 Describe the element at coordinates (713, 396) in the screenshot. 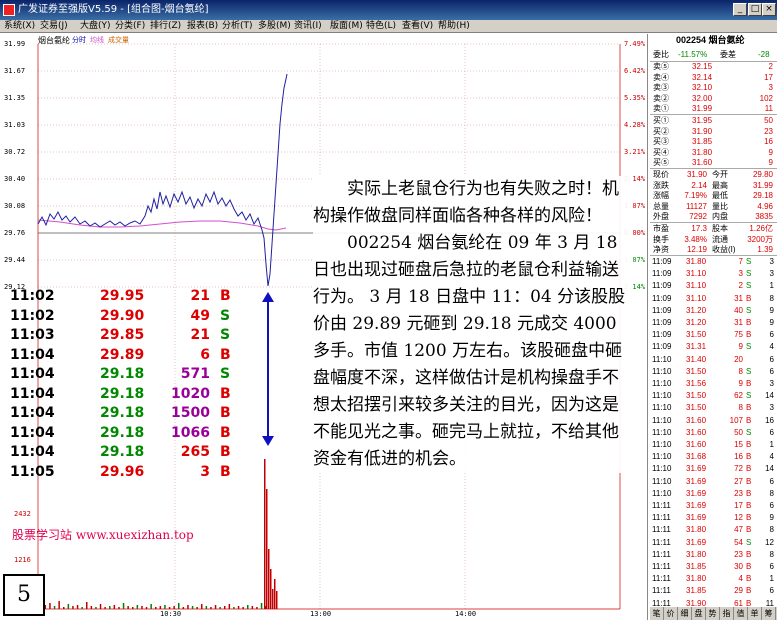

I see `tick-row: 11:10 31.50 62 S 14` at that location.